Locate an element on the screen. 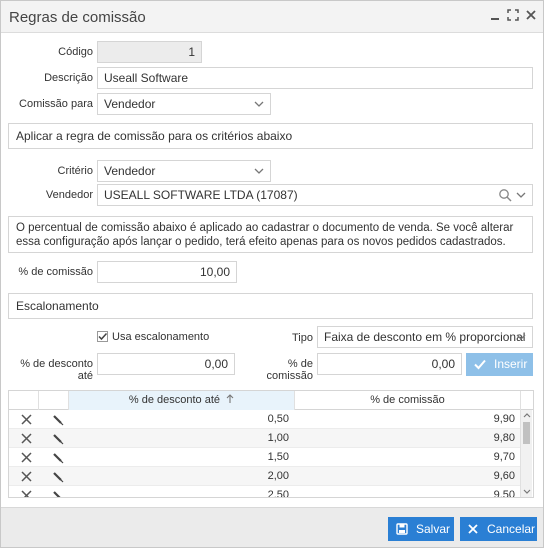 The width and height of the screenshot is (544, 548). comissao-para-value: Vendedor is located at coordinates (130, 104).